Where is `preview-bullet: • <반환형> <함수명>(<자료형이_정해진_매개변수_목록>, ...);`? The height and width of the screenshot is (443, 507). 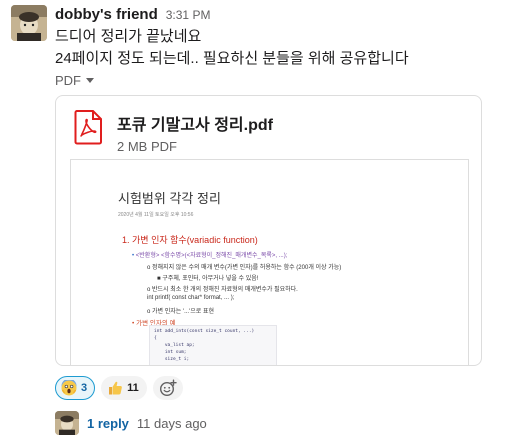 preview-bullet: • <반환형> <함수명>(<자료형이_정해진_매개변수_목록>, ...); is located at coordinates (210, 256).